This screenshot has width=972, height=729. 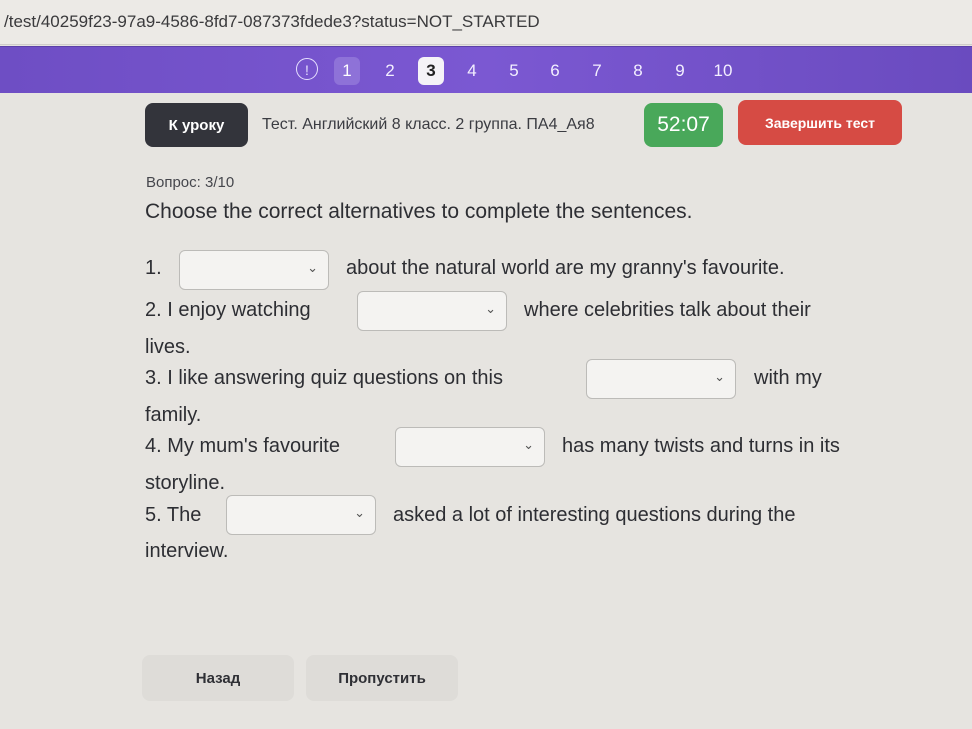 What do you see at coordinates (218, 678) in the screenshot?
I see `back-button: Назад` at bounding box center [218, 678].